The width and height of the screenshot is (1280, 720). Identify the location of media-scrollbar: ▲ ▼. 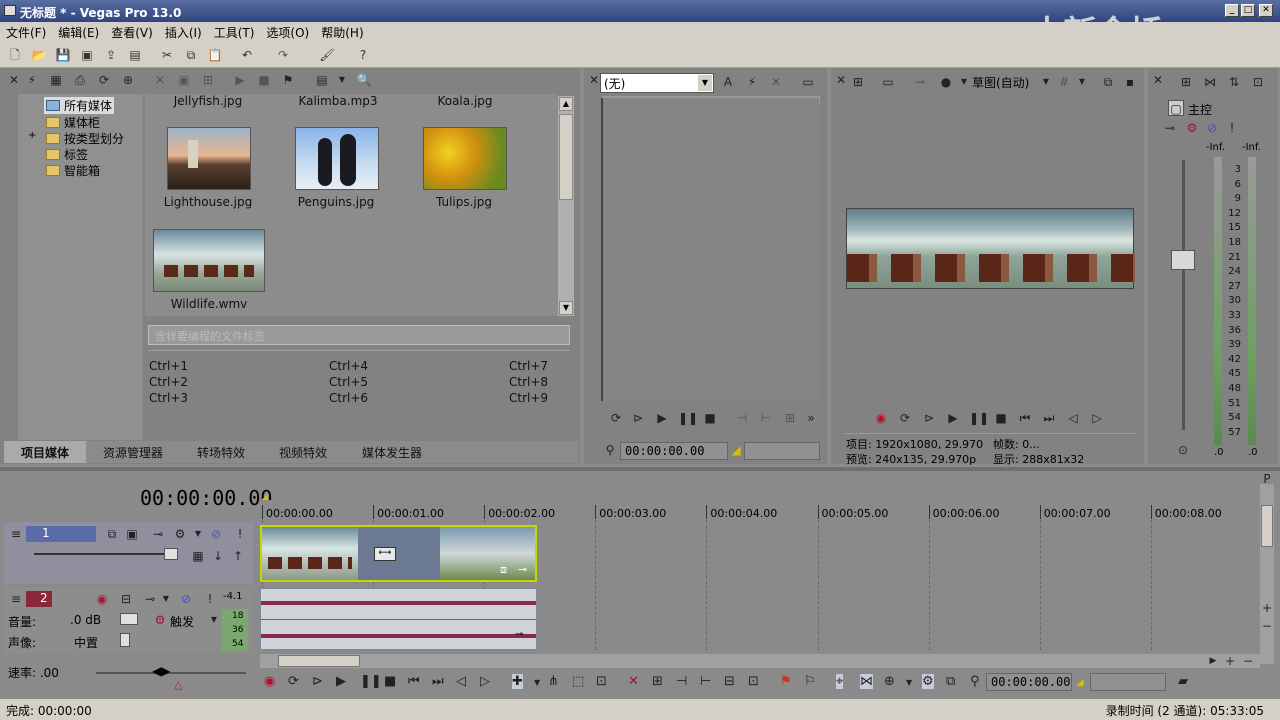
(566, 206).